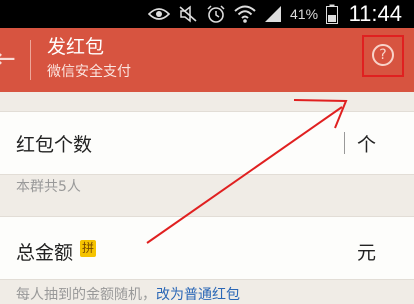 This screenshot has height=304, width=414. What do you see at coordinates (198, 295) in the screenshot?
I see `switch-to-normal-link: 改为普通红包` at bounding box center [198, 295].